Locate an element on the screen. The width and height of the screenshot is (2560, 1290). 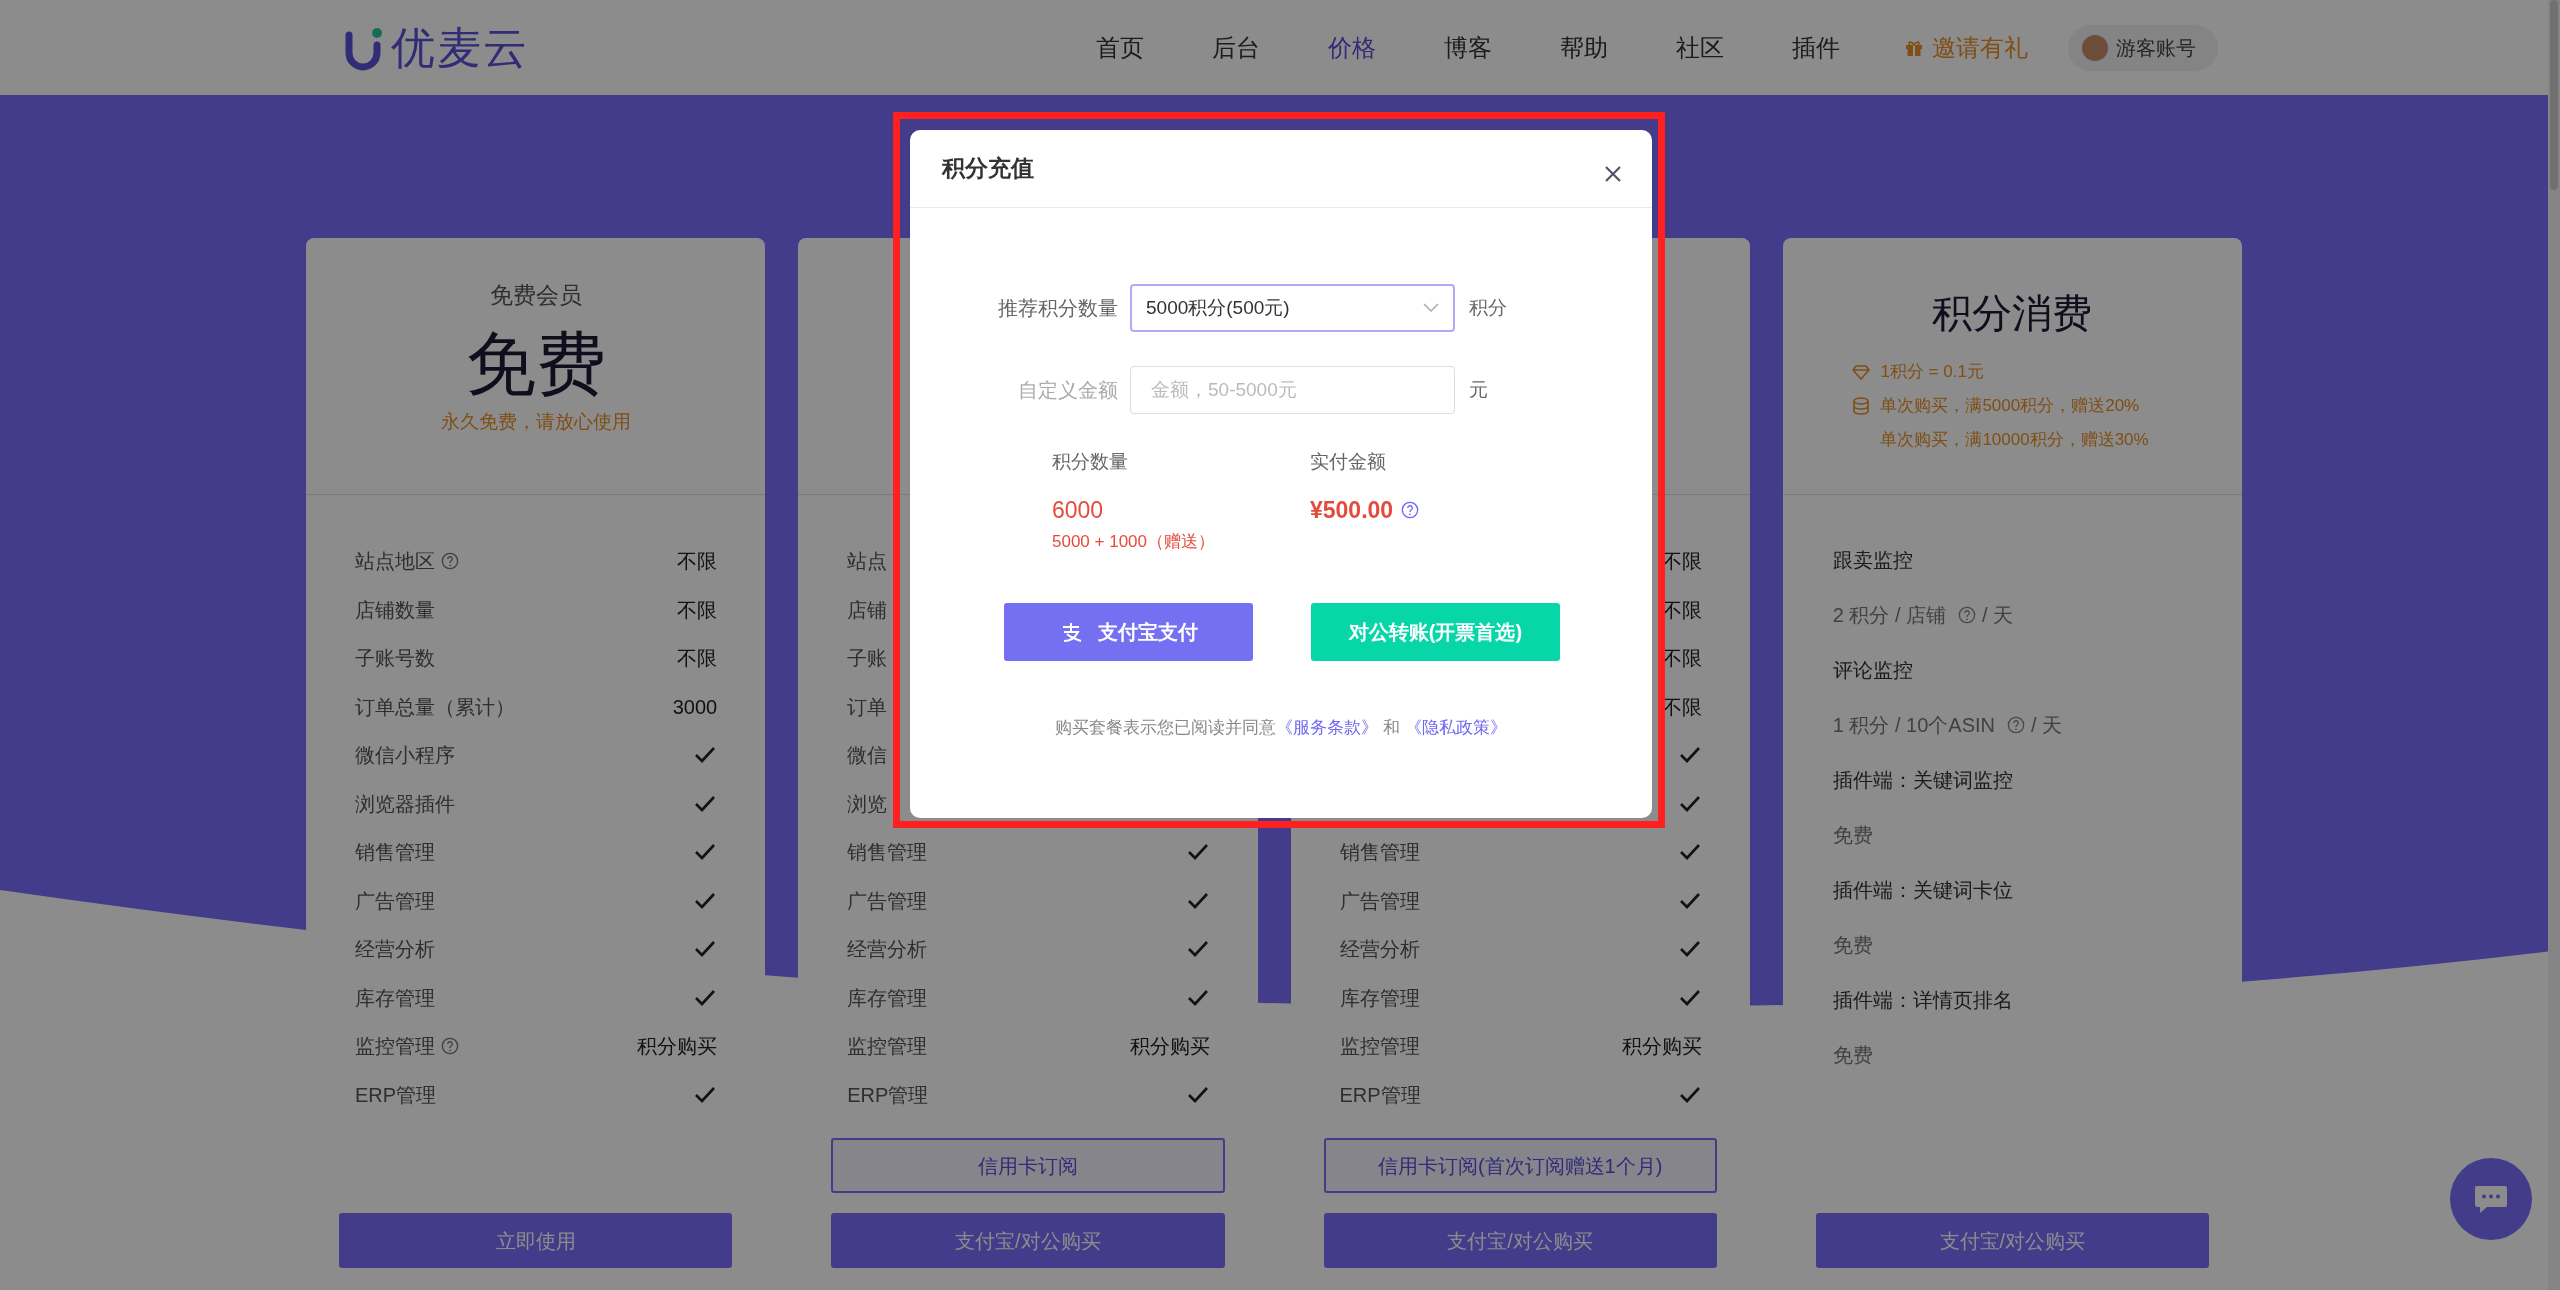
nav-link: 帮助 is located at coordinates (1583, 47).